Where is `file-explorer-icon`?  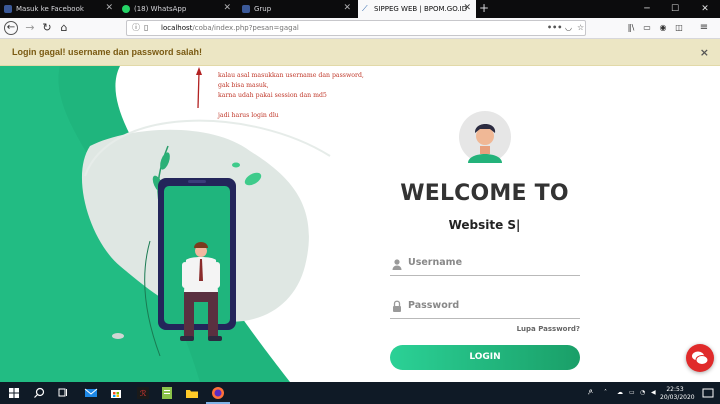
file-explorer-icon is located at coordinates (192, 393).